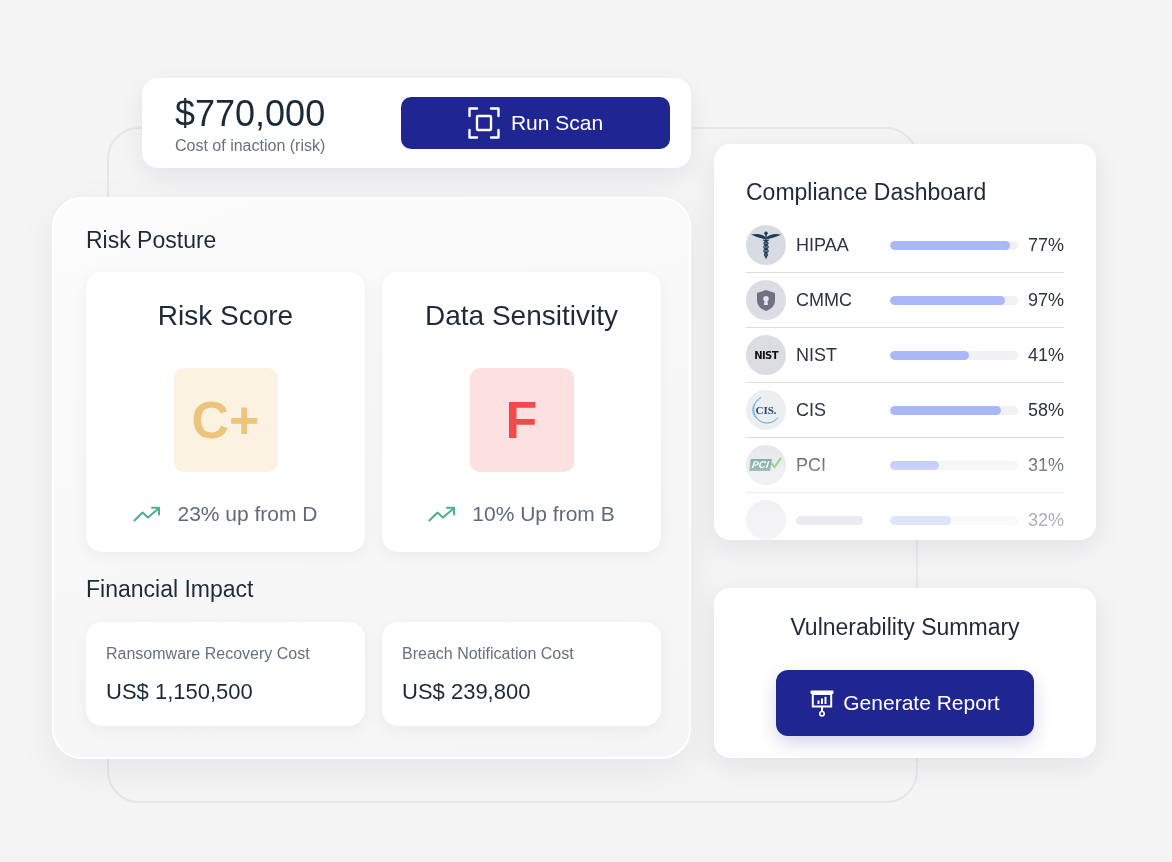  I want to click on score-title: Data Sensitivity, so click(521, 316).